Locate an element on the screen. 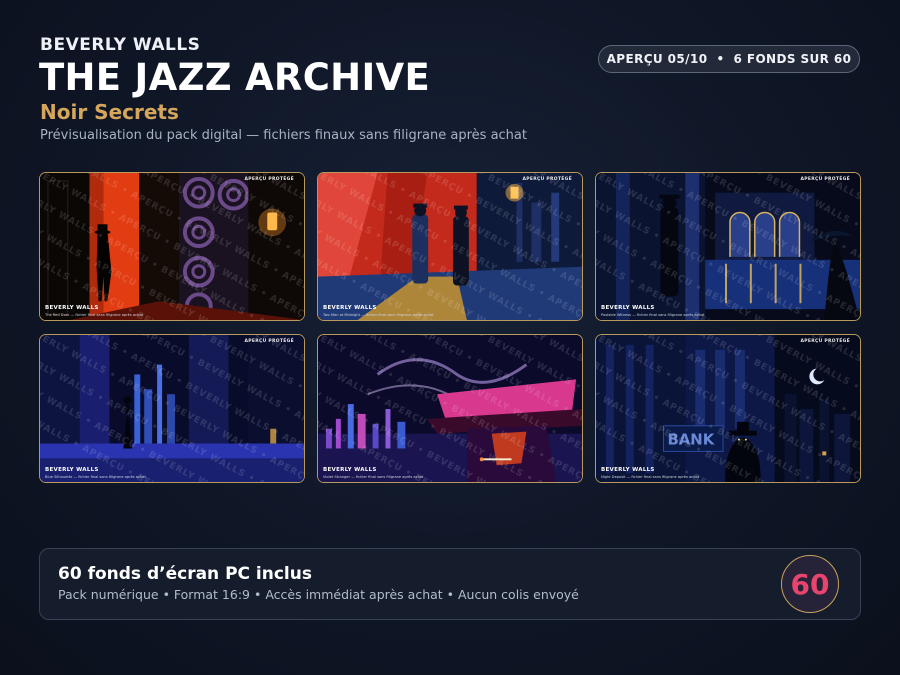 This screenshot has height=675, width=900. wallpaper-art-bank: BANK is located at coordinates (728, 408).